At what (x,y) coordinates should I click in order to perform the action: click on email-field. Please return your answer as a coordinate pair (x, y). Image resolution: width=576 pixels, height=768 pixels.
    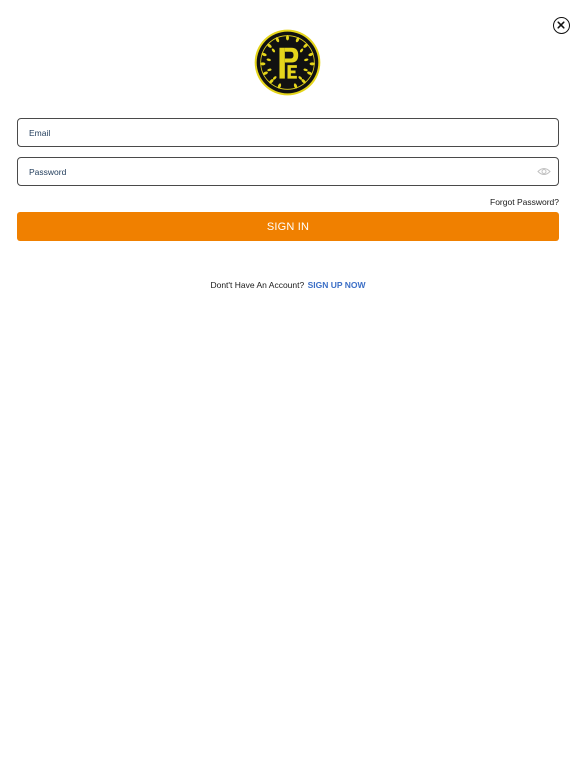
    Looking at the image, I should click on (288, 132).